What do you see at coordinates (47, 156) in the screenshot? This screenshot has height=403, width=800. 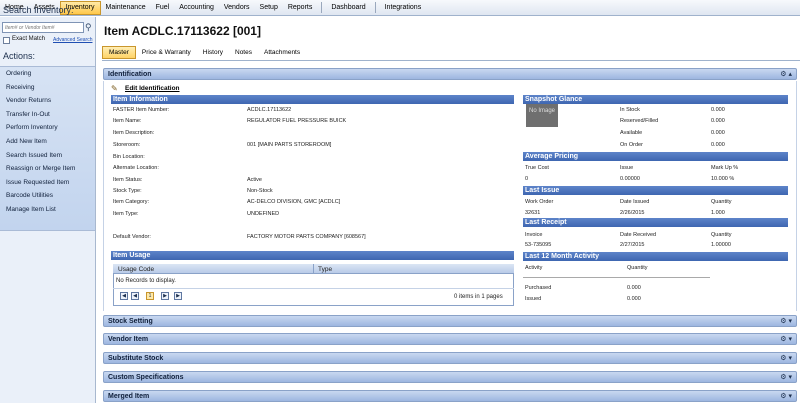 I see `action-search-issued-item: Search Issued Item` at bounding box center [47, 156].